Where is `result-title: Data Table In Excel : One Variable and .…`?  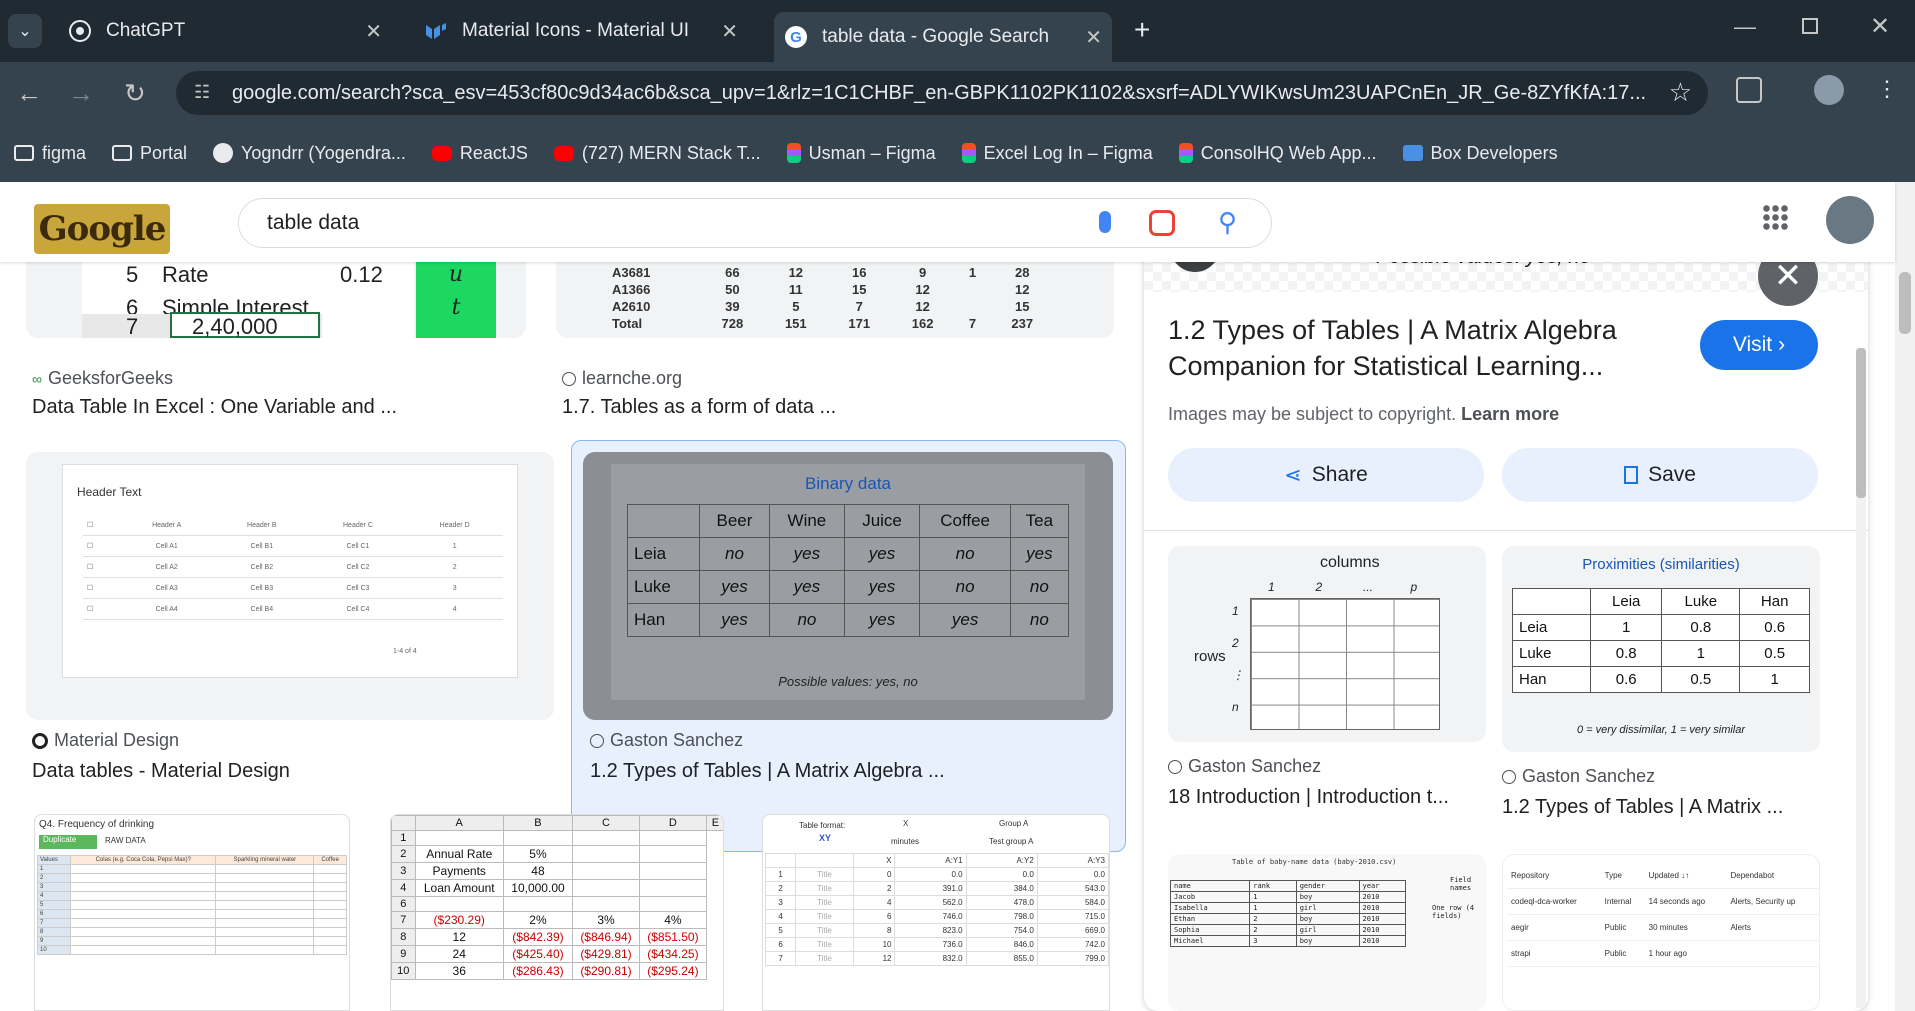 result-title: Data Table In Excel : One Variable and .… is located at coordinates (214, 407).